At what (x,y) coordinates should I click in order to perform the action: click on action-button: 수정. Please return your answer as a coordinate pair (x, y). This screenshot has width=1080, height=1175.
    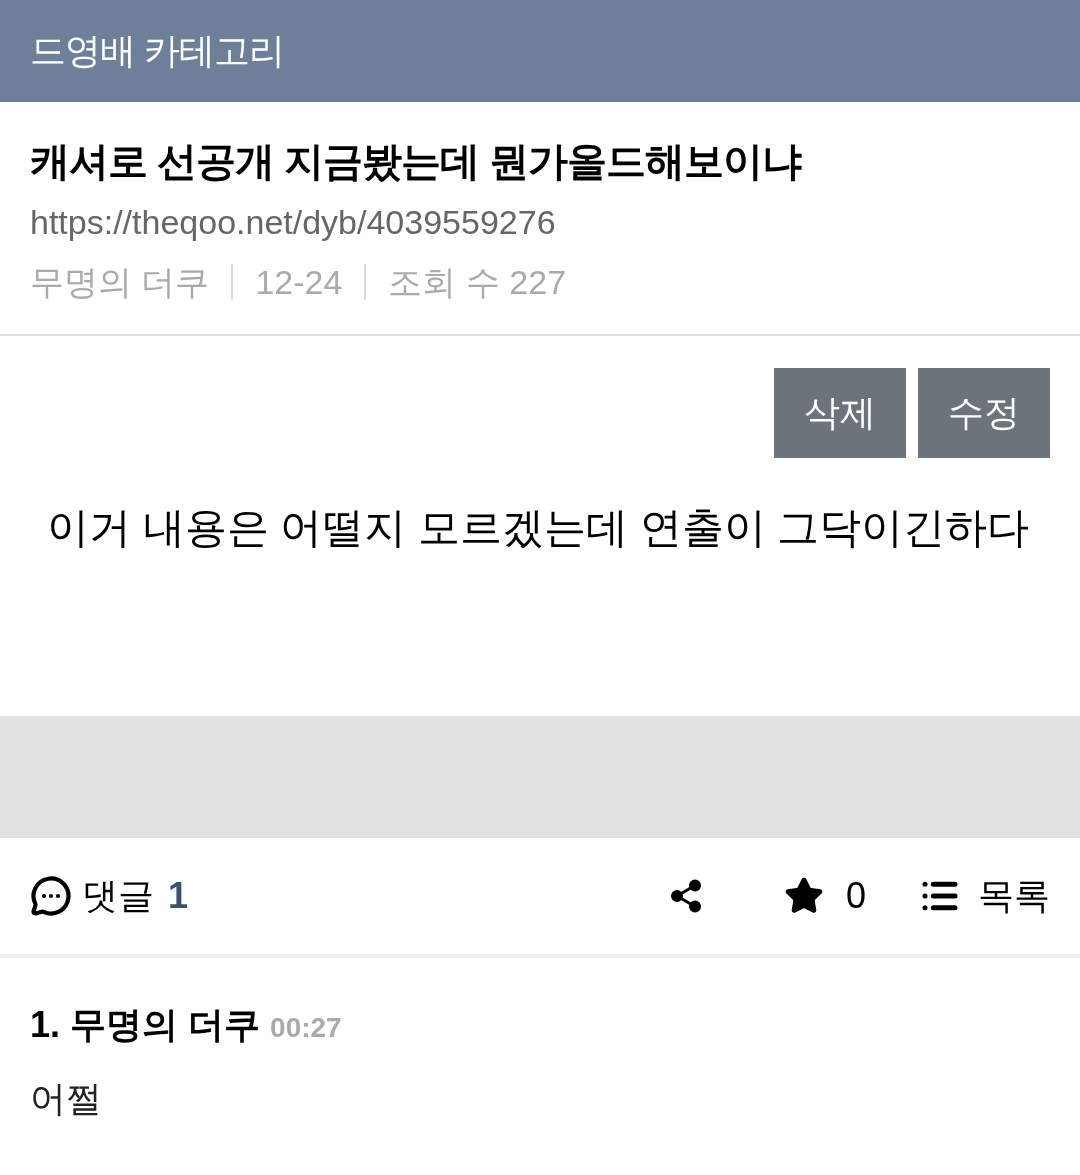
    Looking at the image, I should click on (984, 413).